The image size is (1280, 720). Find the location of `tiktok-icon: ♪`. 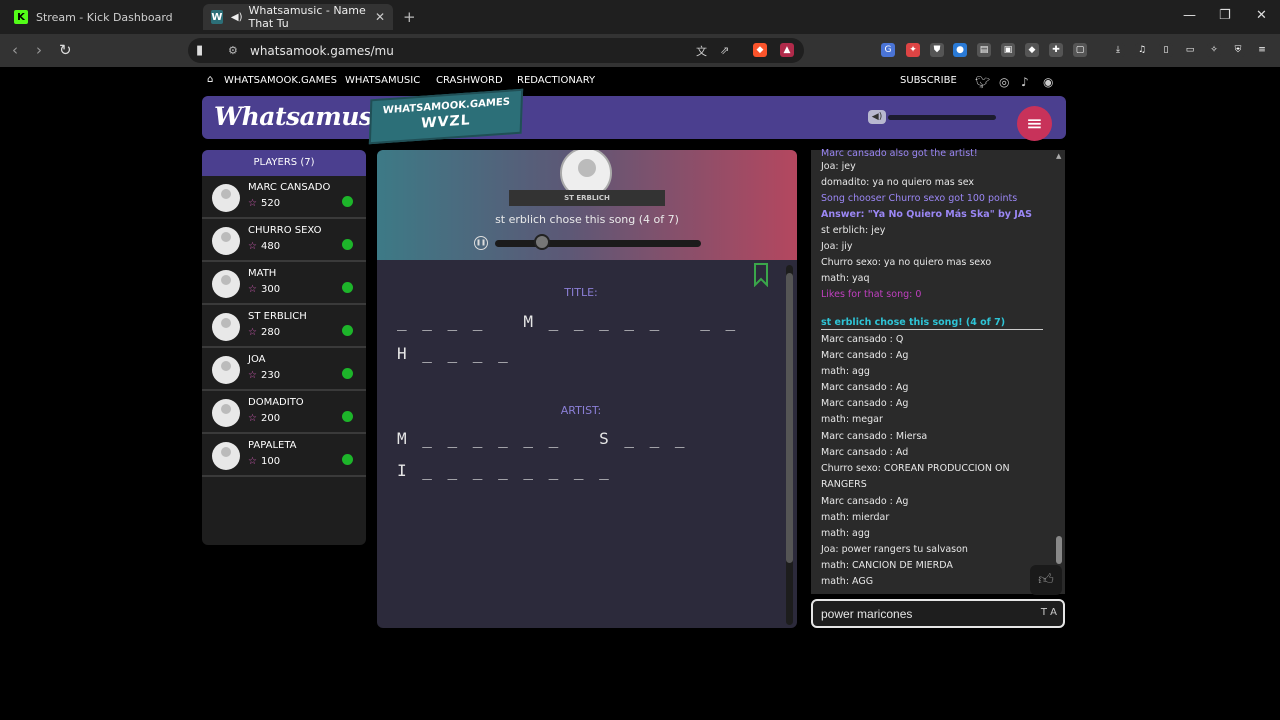

tiktok-icon: ♪ is located at coordinates (1025, 82).